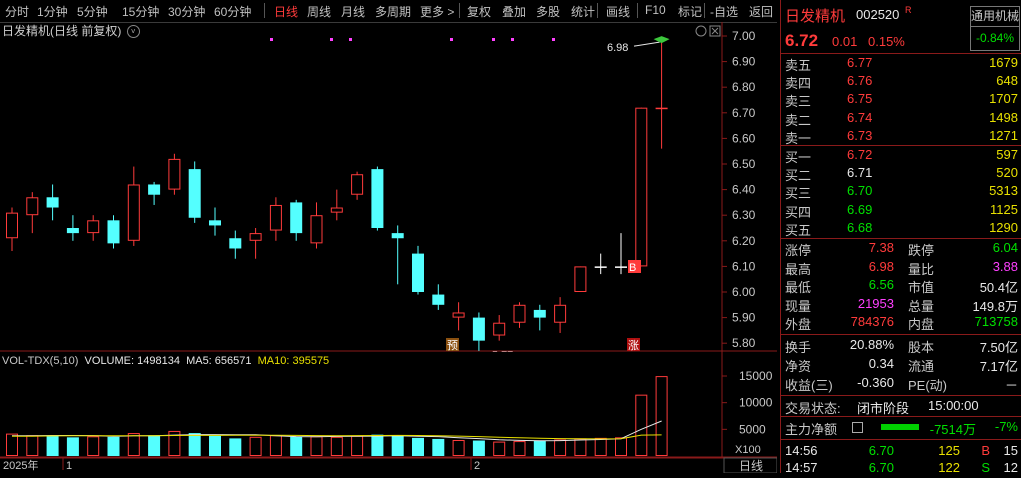 The width and height of the screenshot is (1021, 478). Describe the element at coordinates (811, 429) in the screenshot. I see `main-flow-label: 主力净额` at that location.